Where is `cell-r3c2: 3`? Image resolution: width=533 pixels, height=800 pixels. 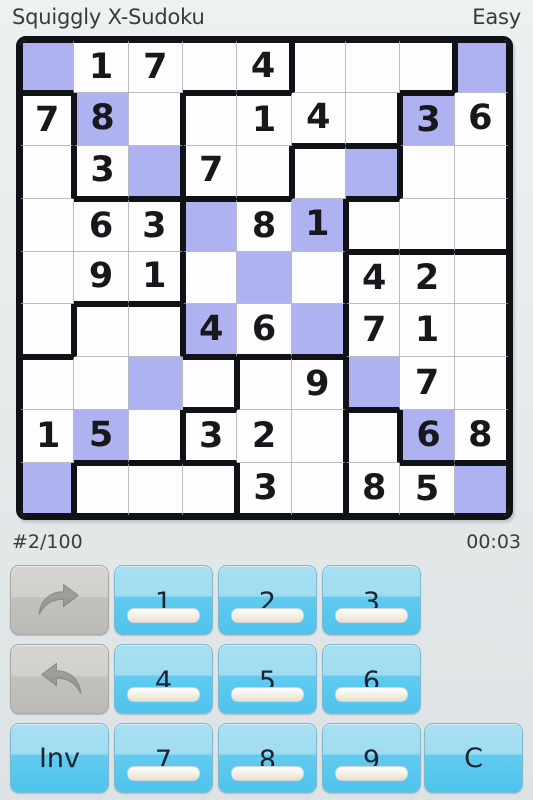 cell-r3c2: 3 is located at coordinates (101, 172).